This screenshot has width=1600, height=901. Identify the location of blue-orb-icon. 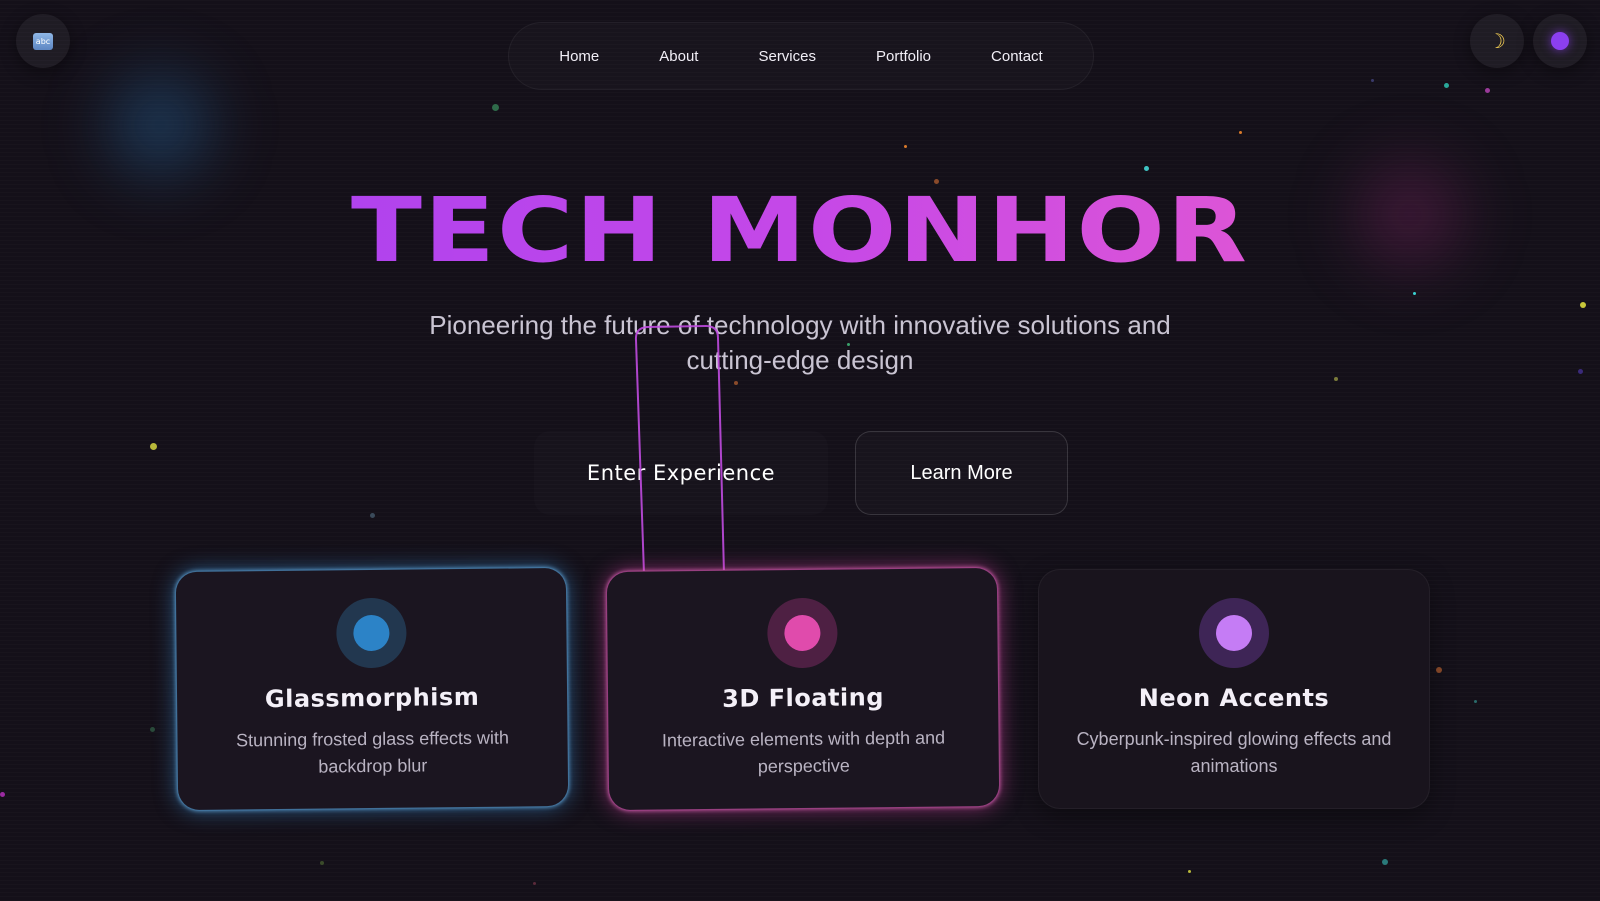
(371, 633).